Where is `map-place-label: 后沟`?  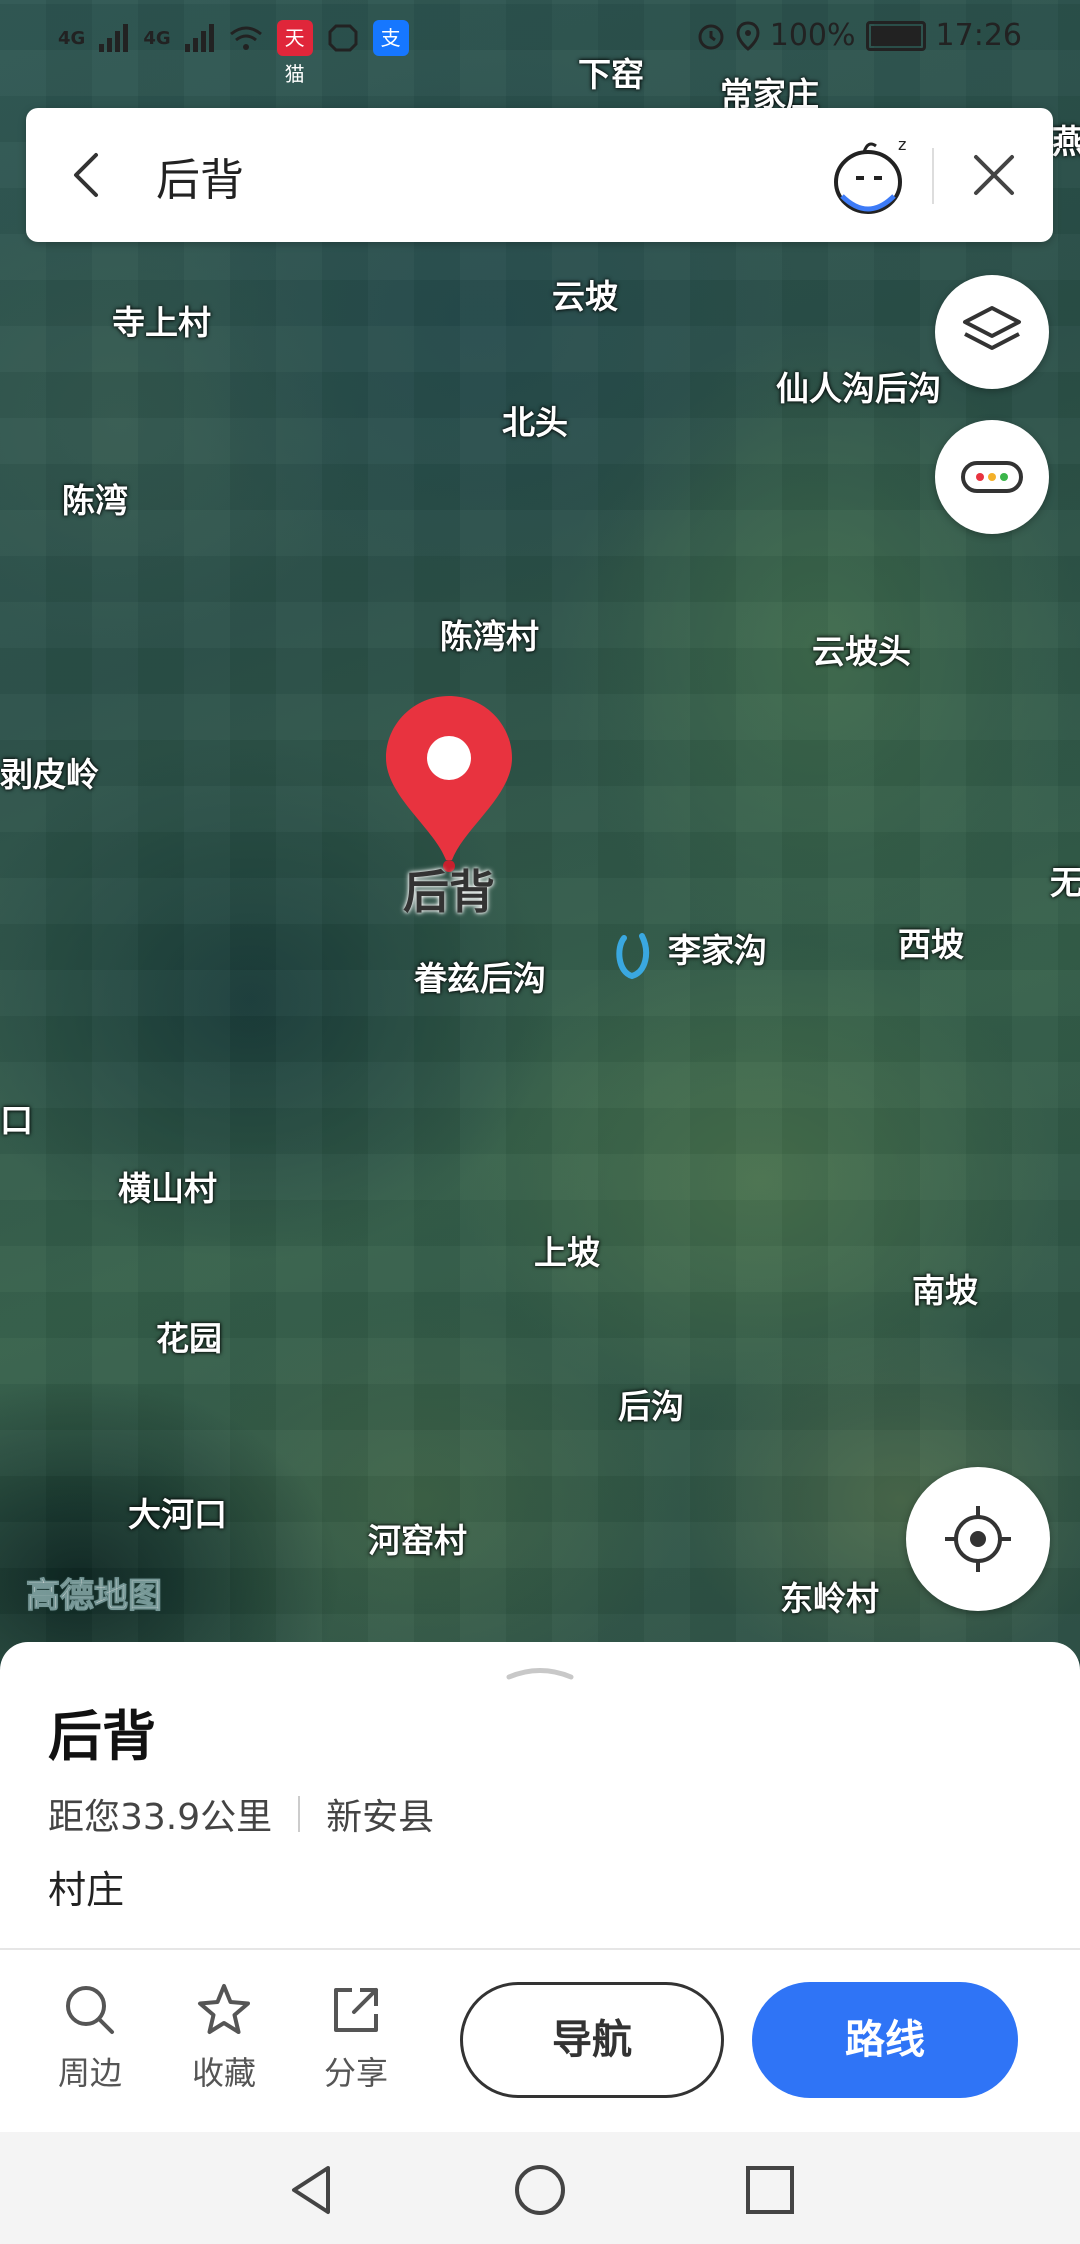
map-place-label: 后沟 is located at coordinates (651, 1404).